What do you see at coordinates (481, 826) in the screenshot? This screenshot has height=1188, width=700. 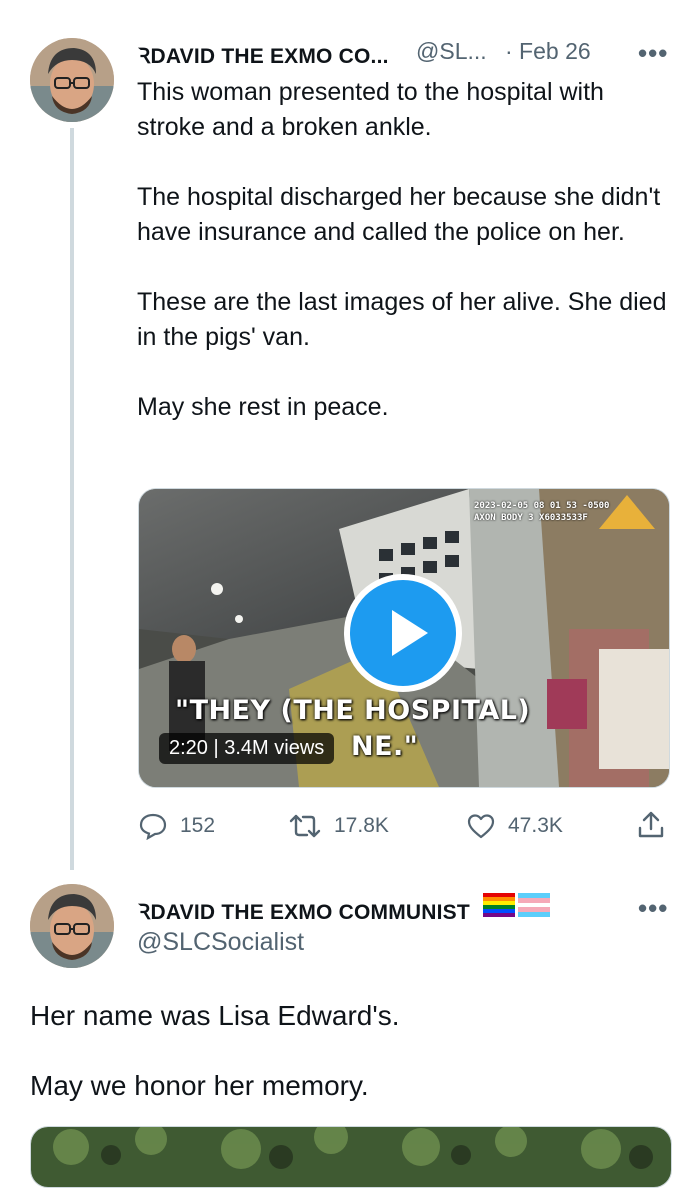 I see `like-icon` at bounding box center [481, 826].